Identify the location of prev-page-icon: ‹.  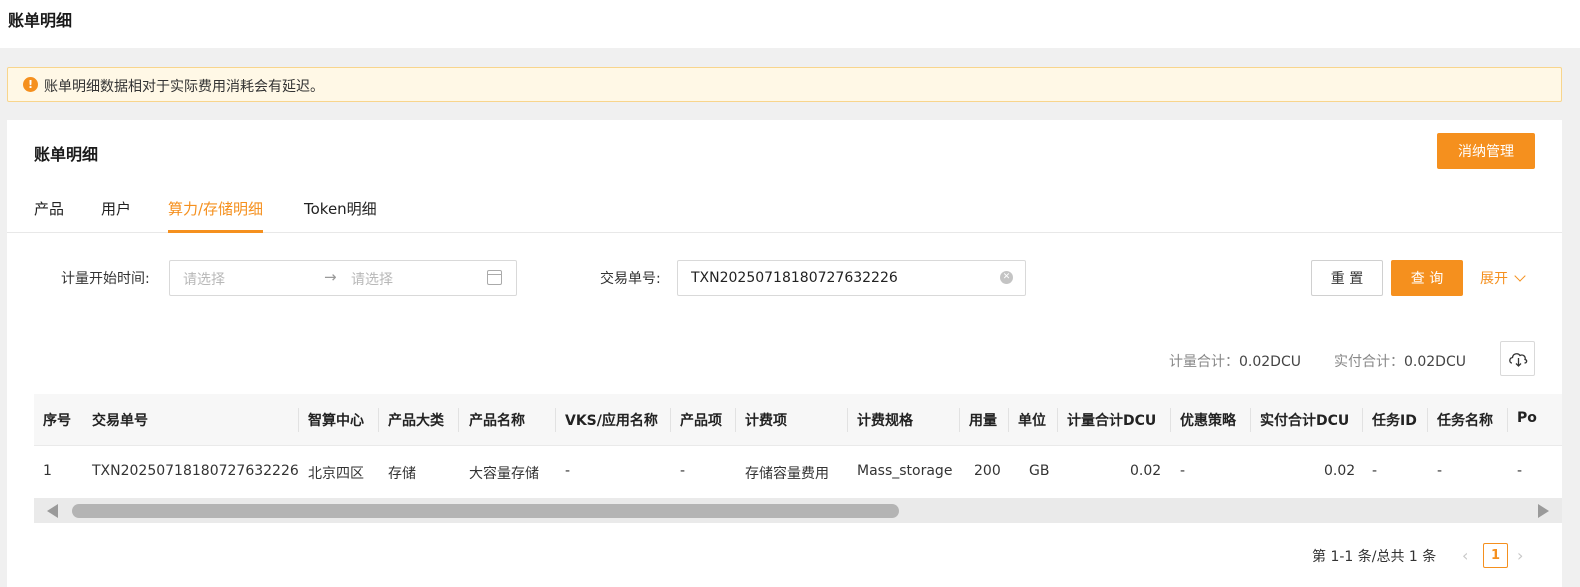
(1465, 555).